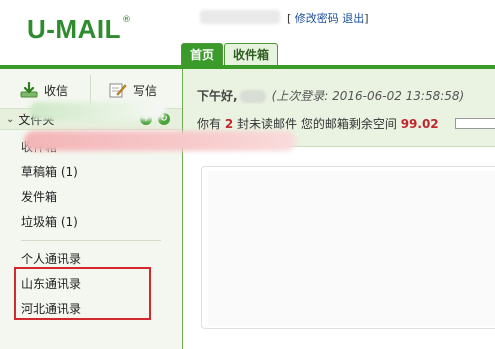 This screenshot has width=495, height=349. I want to click on receive-label: 收信, so click(56, 90).